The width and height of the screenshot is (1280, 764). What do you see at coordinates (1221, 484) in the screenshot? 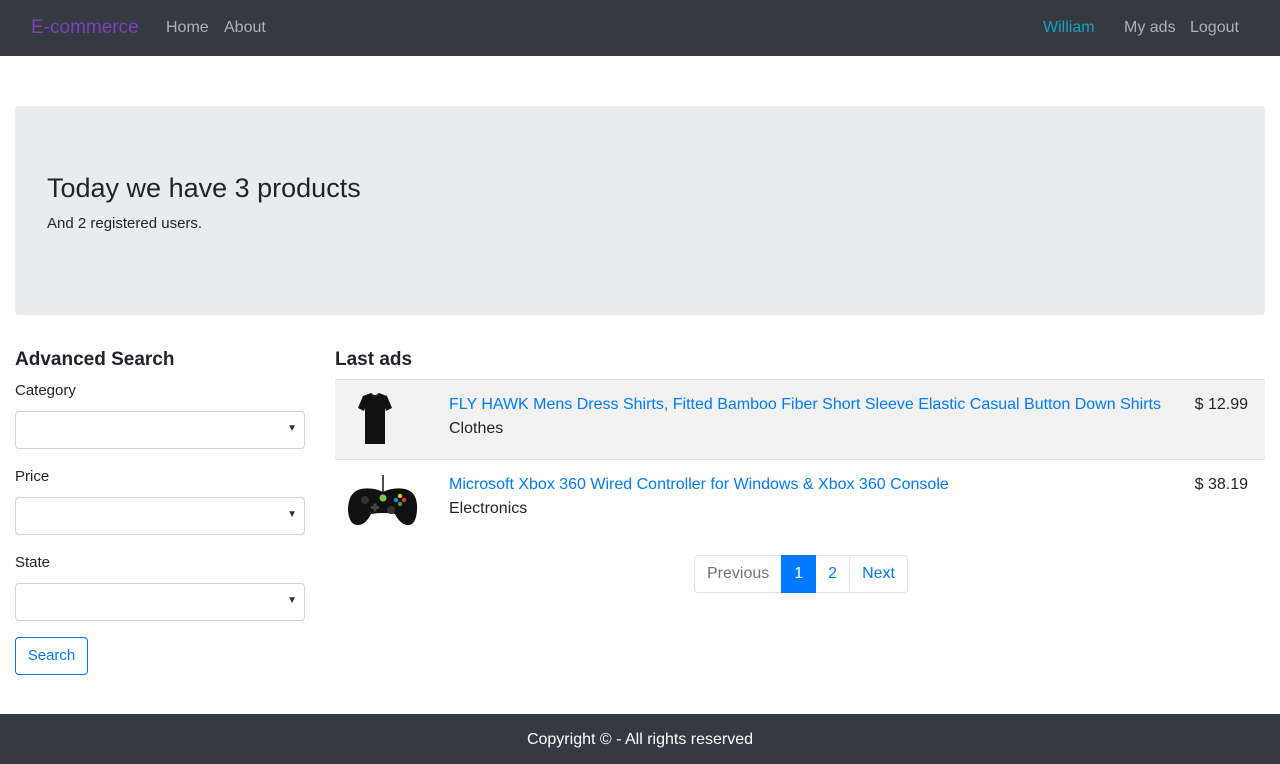
I see `ad-price: $ 38.19` at bounding box center [1221, 484].